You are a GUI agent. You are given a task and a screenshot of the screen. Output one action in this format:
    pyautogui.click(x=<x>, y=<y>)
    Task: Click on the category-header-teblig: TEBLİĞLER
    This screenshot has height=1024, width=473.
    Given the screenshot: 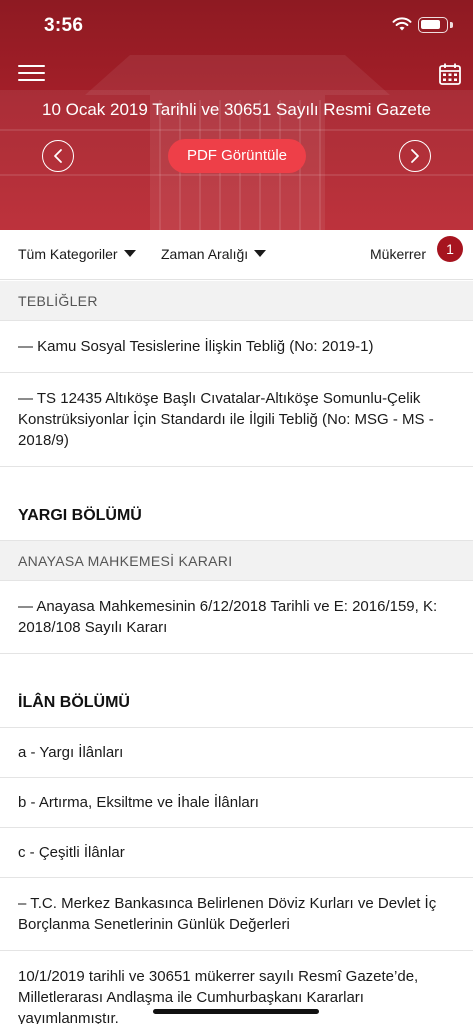 What is the action you would take?
    pyautogui.click(x=236, y=301)
    